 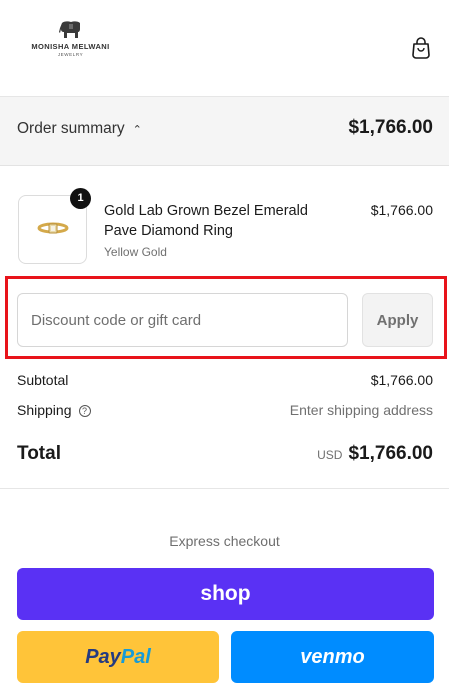 What do you see at coordinates (390, 453) in the screenshot?
I see `total-value: $1,766.00` at bounding box center [390, 453].